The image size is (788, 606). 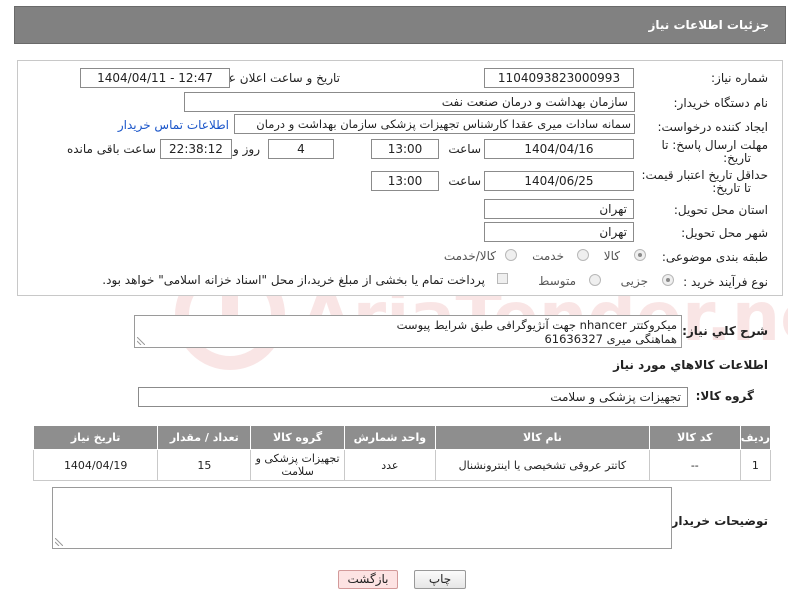 I want to click on reply-deadline-label: مهلت ارسال پاسخ: تا, so click(x=714, y=145).